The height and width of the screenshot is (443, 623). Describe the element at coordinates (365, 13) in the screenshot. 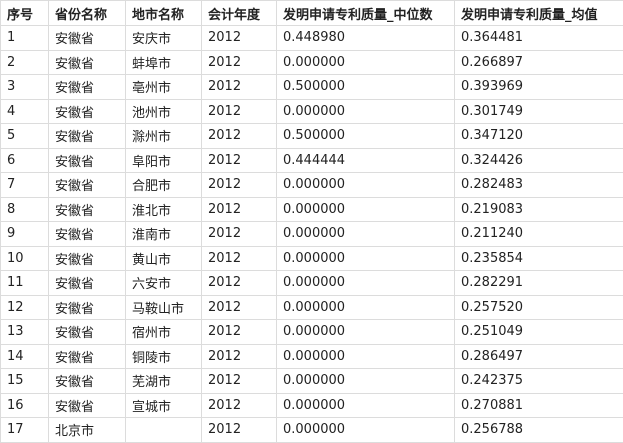

I see `col-header-patent-quality-median: 发明申请专利质量_中位数` at that location.